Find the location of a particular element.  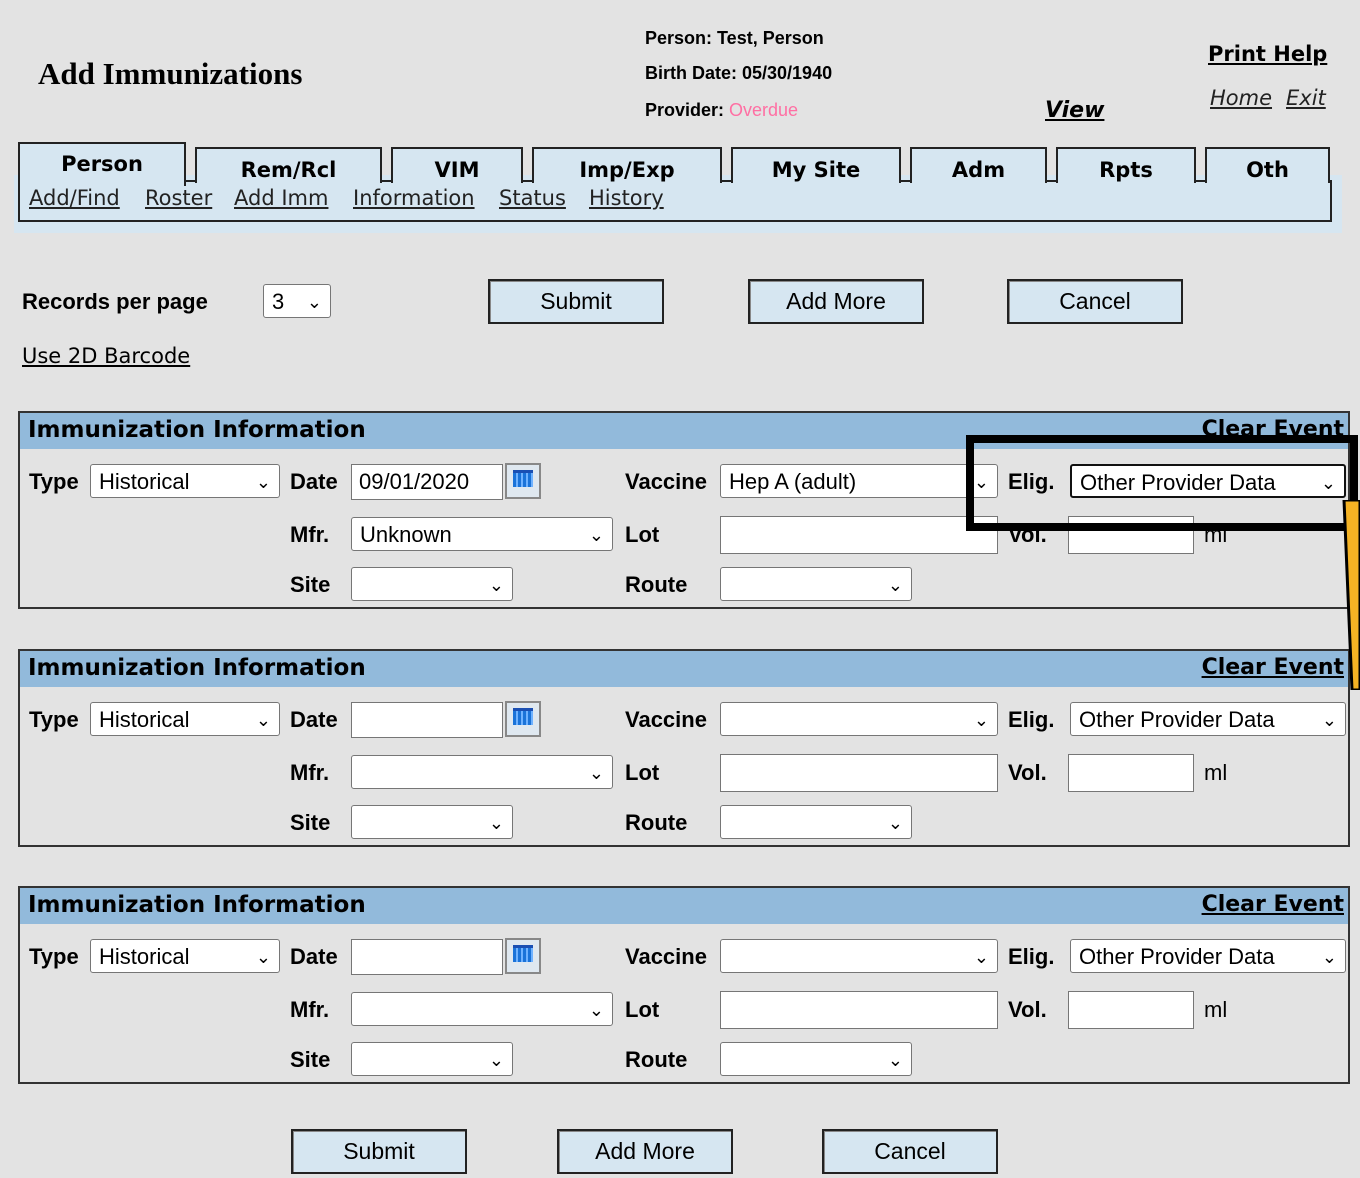

tab-adm: Adm is located at coordinates (978, 165).